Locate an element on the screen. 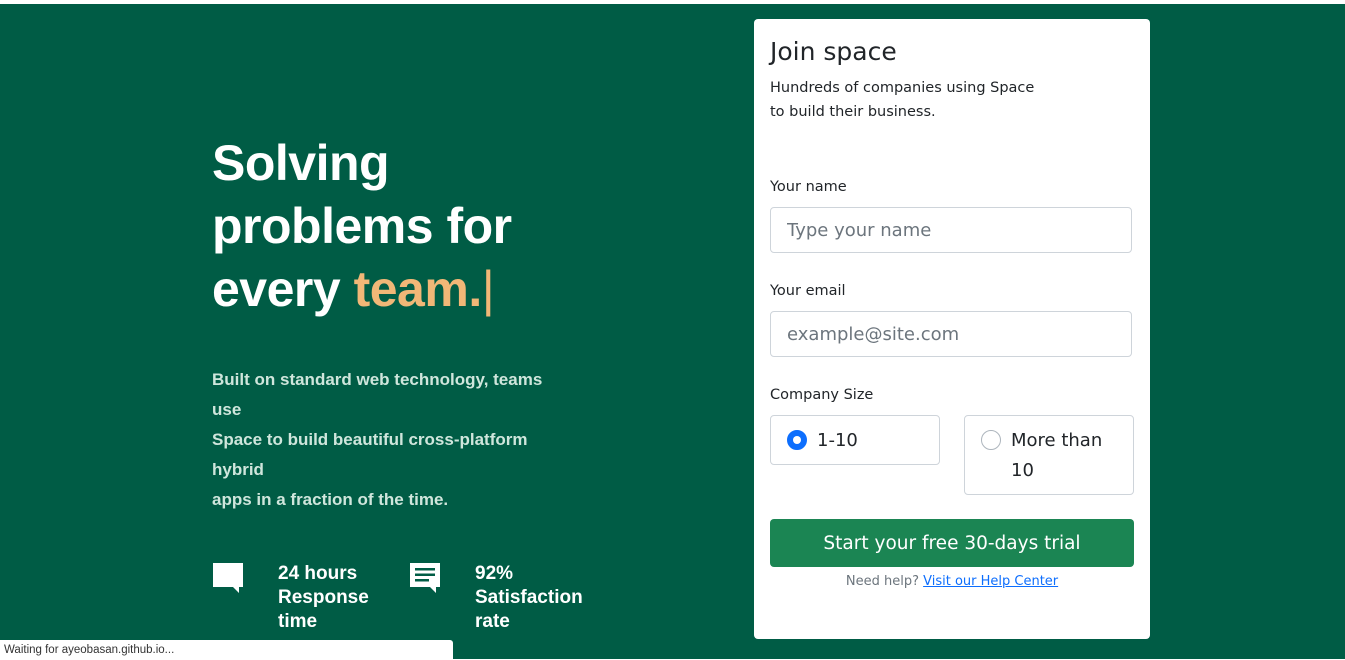  option-label-line: 1-10 is located at coordinates (837, 440).